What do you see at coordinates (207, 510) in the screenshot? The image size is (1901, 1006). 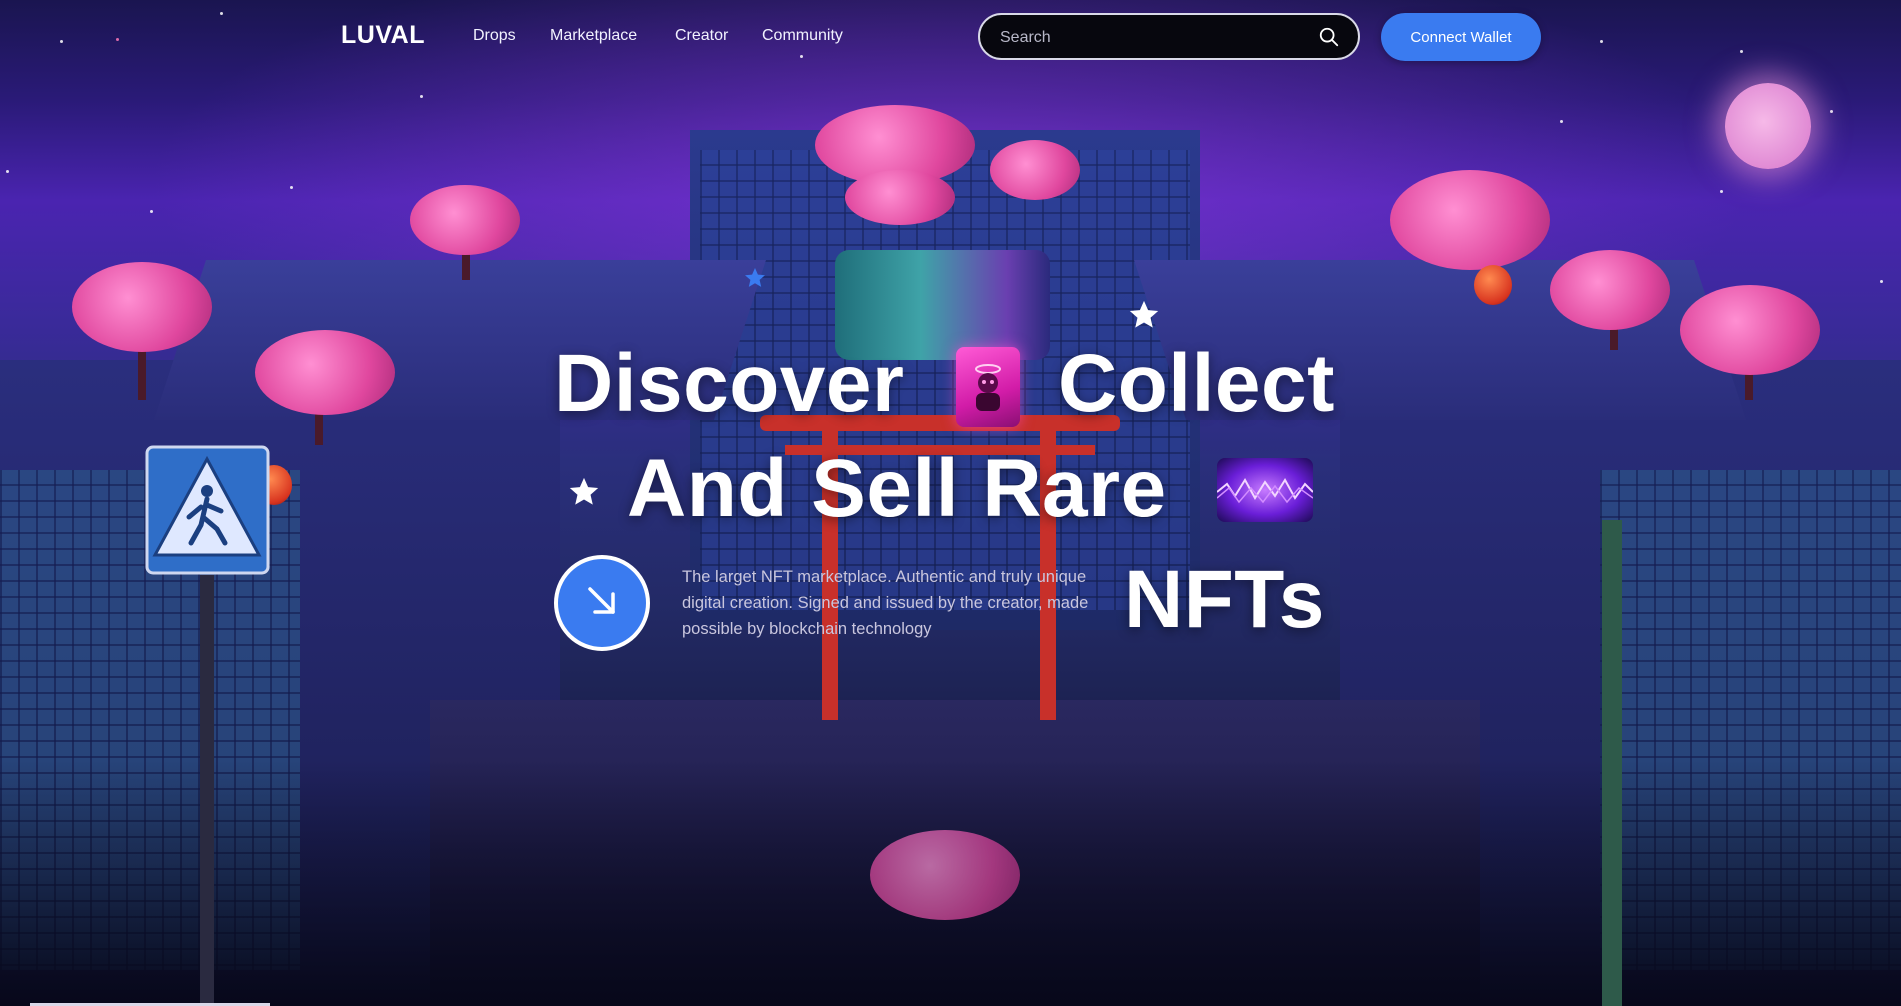 I see `crosswalk-sign-icon` at bounding box center [207, 510].